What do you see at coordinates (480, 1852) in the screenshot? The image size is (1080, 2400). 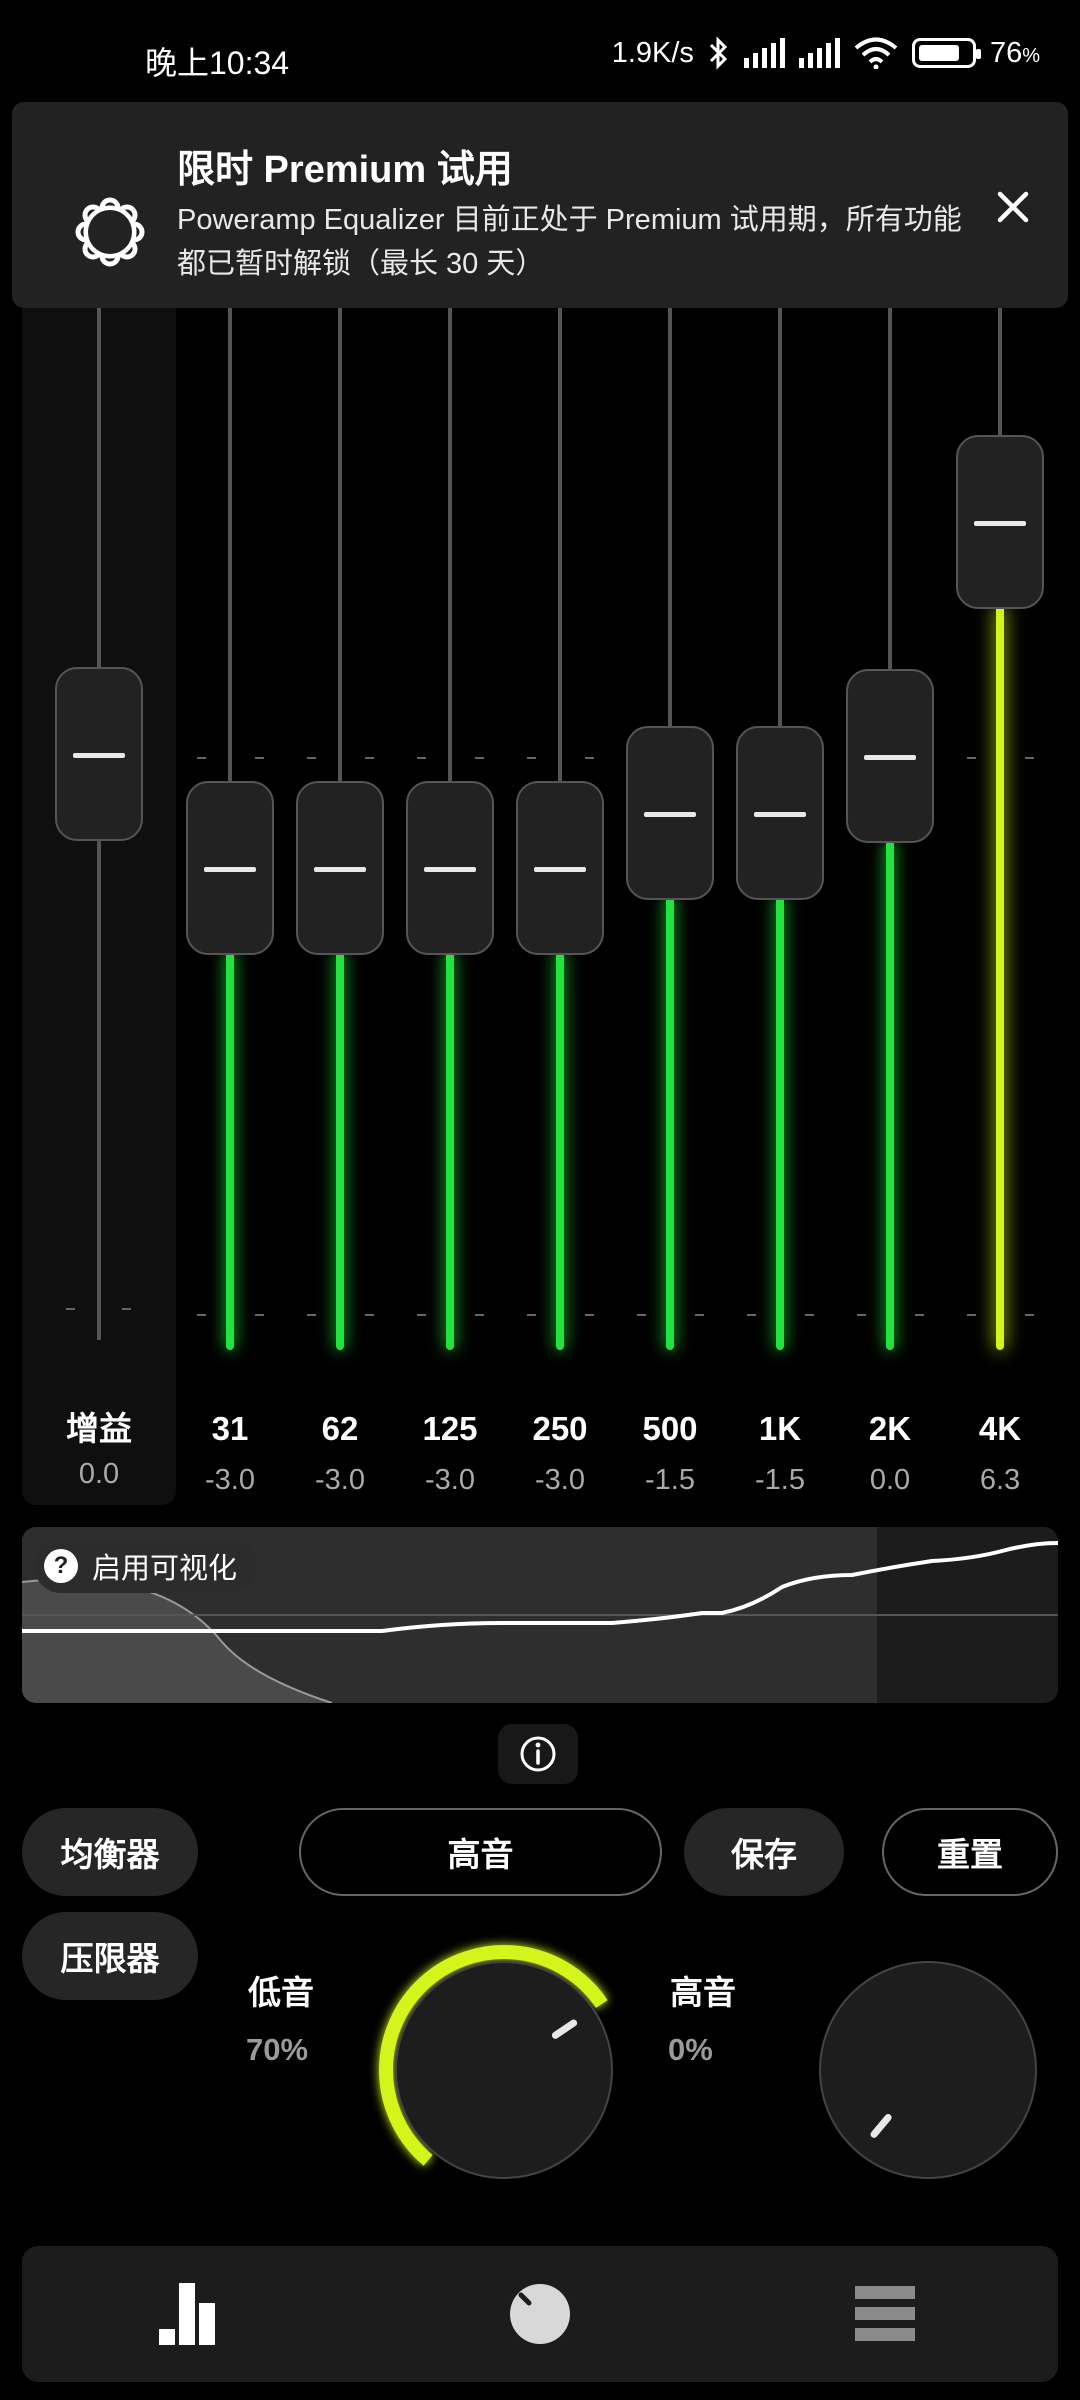 I see `preset-button: 高音` at bounding box center [480, 1852].